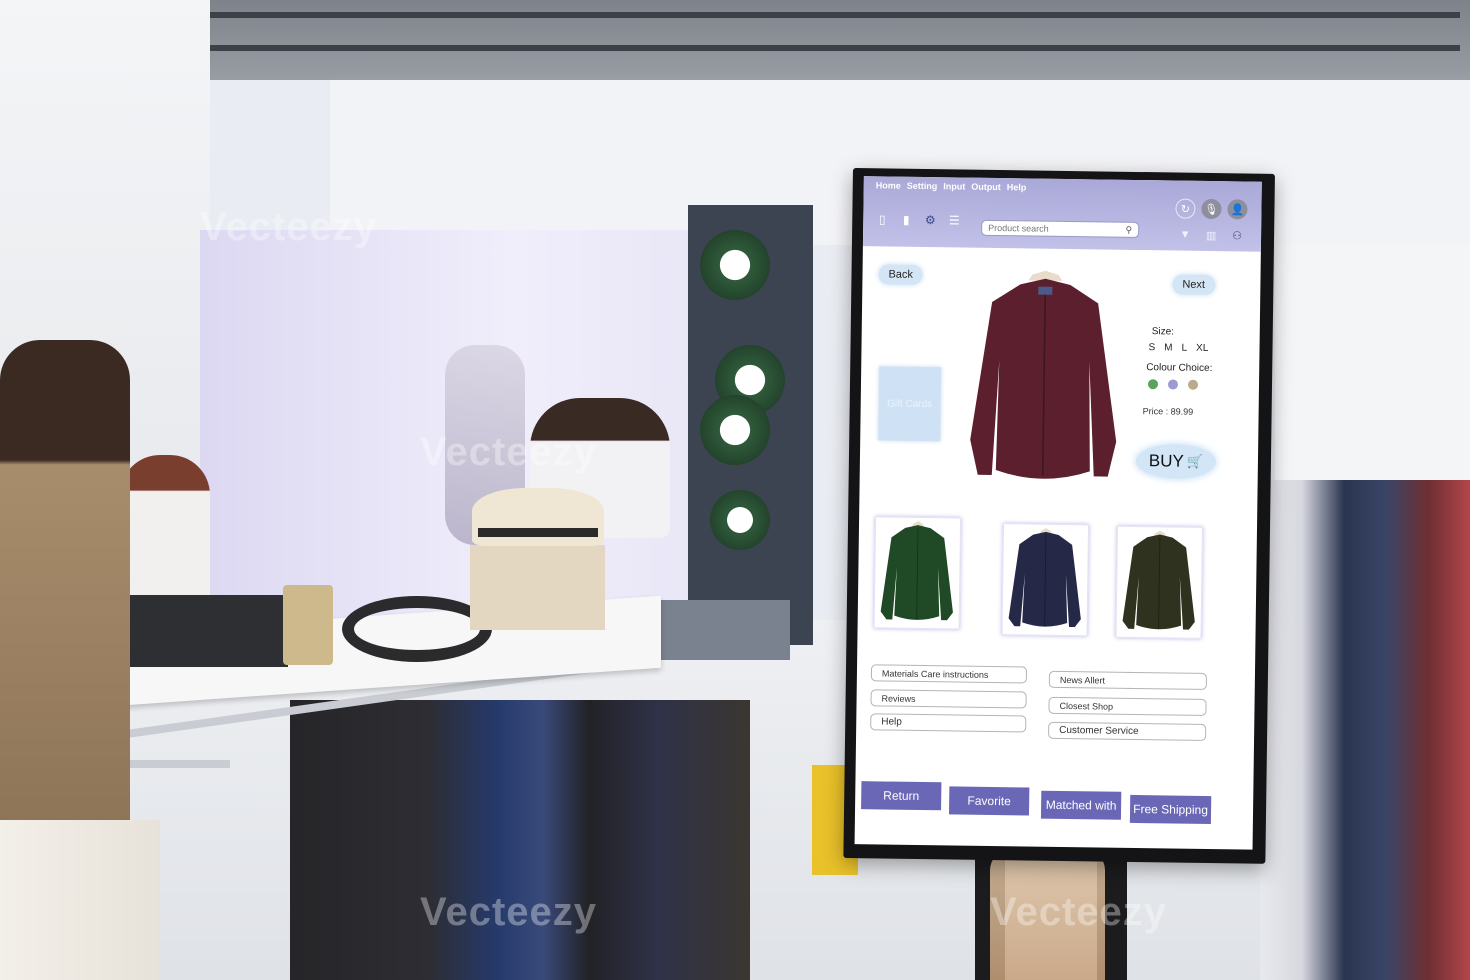 This screenshot has height=980, width=1470. What do you see at coordinates (1179, 368) in the screenshot?
I see `colour-choice-label: Colour Choice:` at bounding box center [1179, 368].